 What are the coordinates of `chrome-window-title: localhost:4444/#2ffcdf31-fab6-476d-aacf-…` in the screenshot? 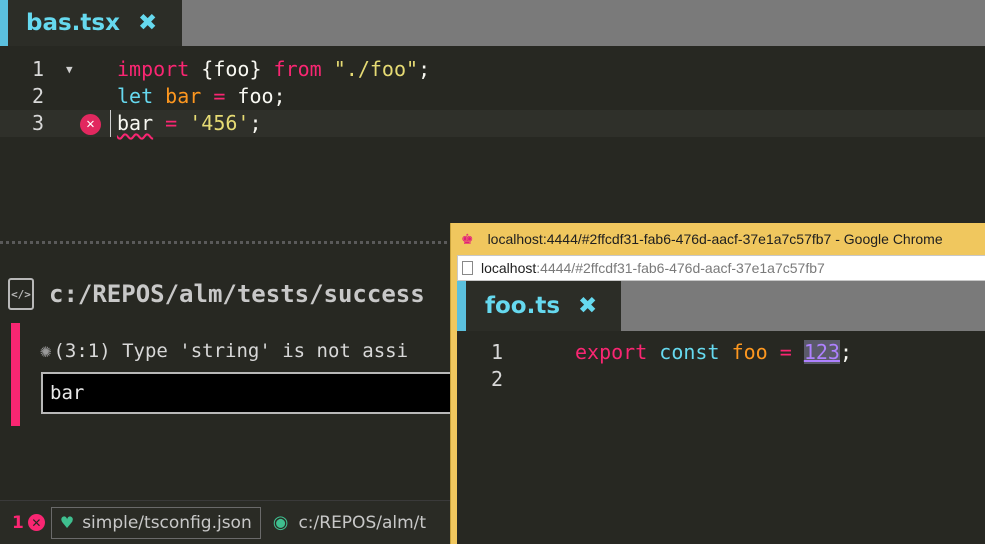 It's located at (715, 239).